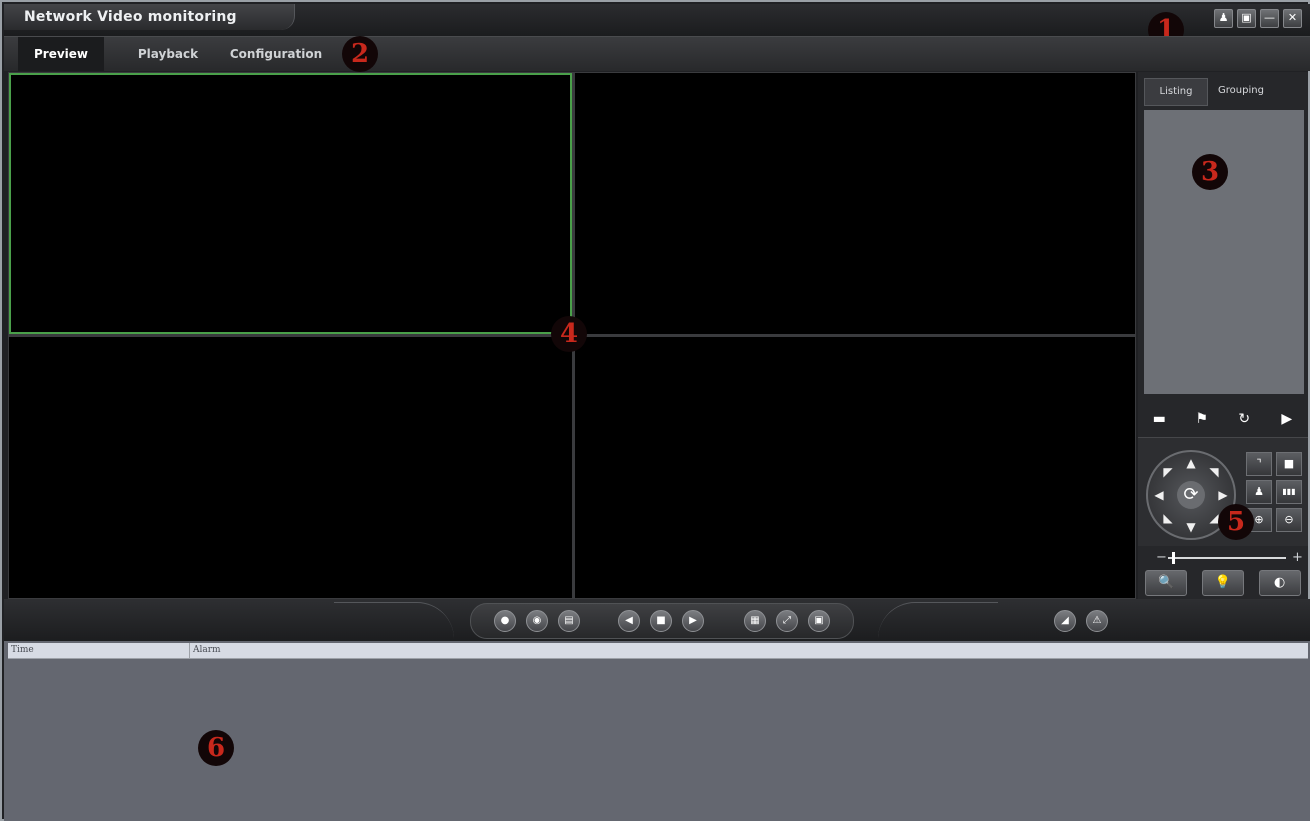  Describe the element at coordinates (661, 621) in the screenshot. I see `stop-icon: ■` at that location.